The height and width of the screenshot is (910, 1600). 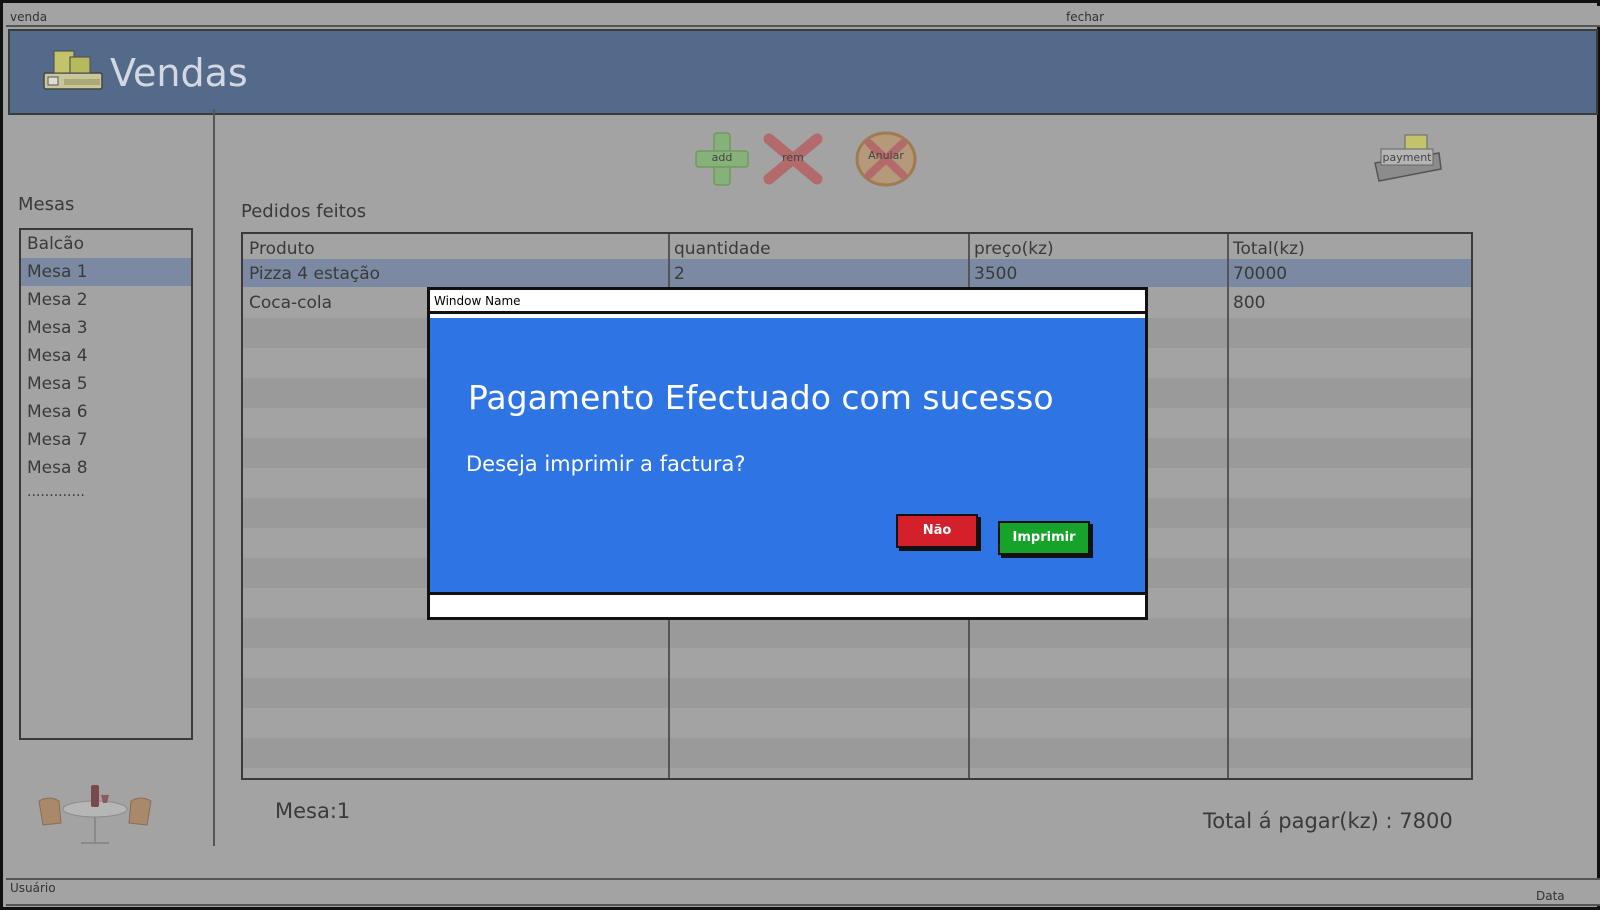 I want to click on panel-divider, so click(x=214, y=477).